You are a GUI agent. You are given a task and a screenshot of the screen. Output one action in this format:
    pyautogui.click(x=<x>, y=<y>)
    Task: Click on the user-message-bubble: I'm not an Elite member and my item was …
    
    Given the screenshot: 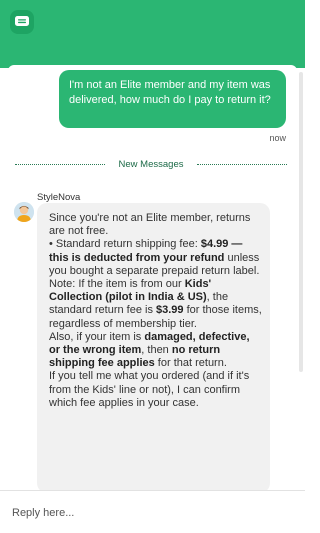 What is the action you would take?
    pyautogui.click(x=172, y=99)
    